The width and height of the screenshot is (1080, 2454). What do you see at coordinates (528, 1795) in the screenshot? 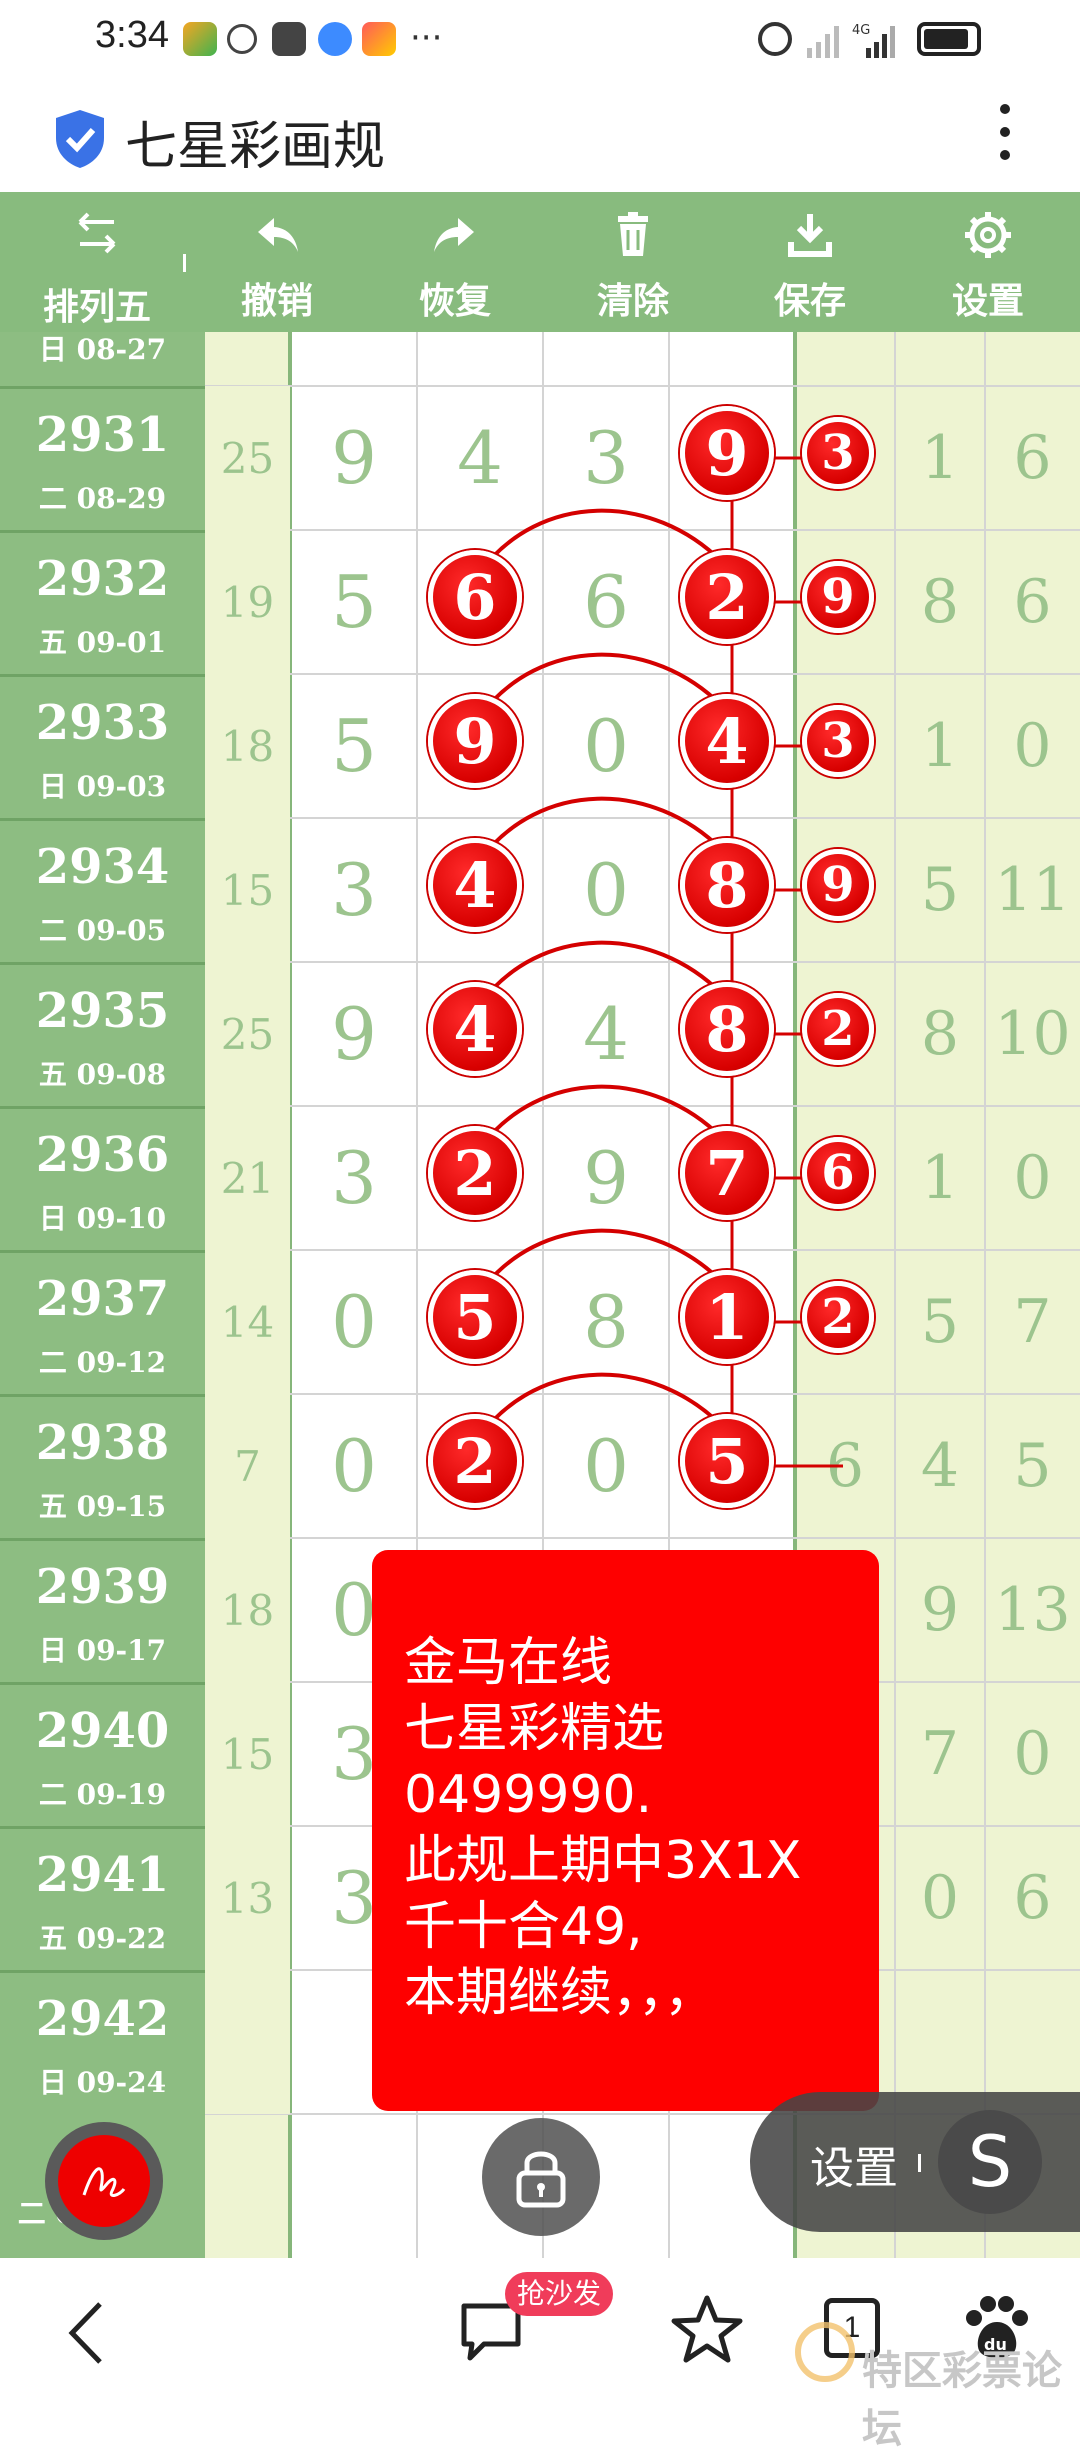
I see `popup-line: 0499990.` at bounding box center [528, 1795].